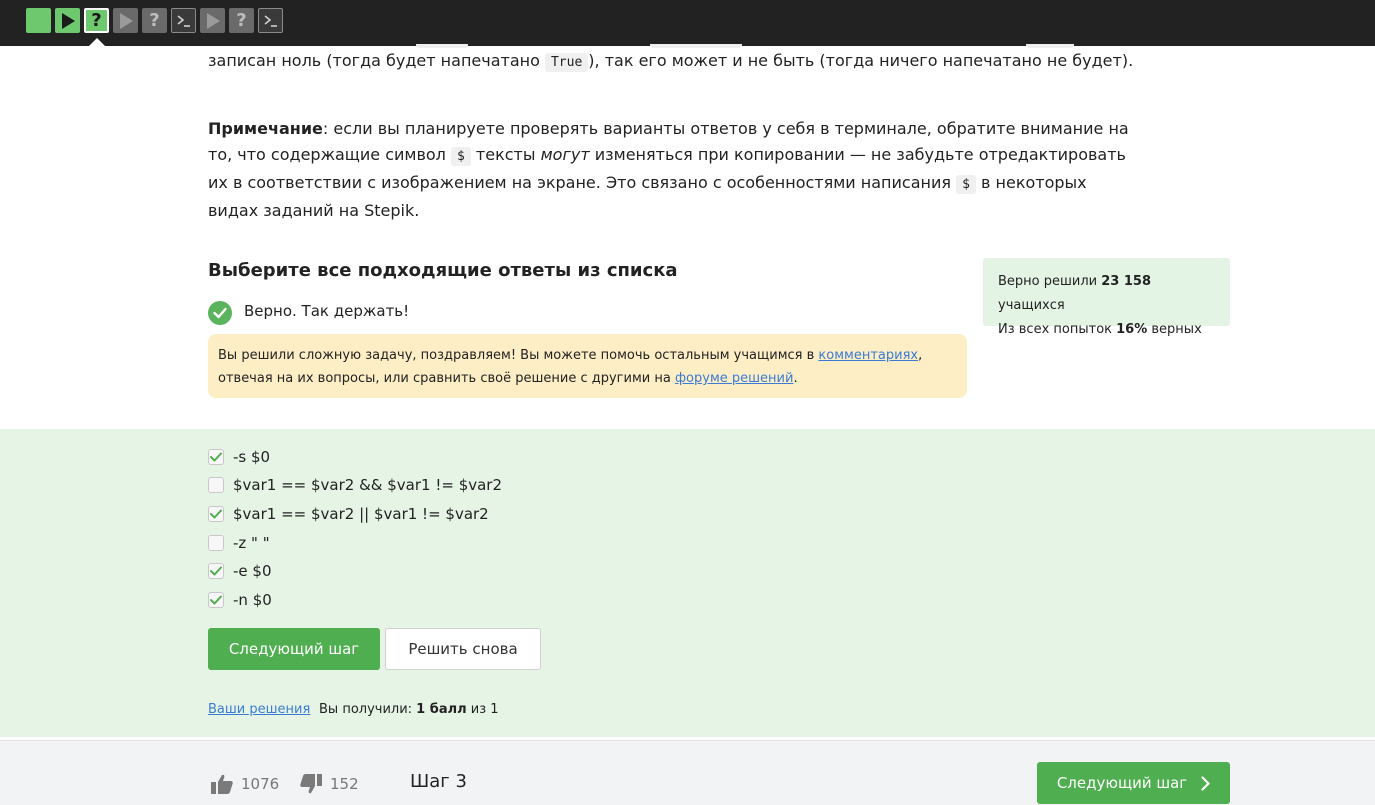 This screenshot has width=1375, height=805. What do you see at coordinates (1031, 305) in the screenshot?
I see `stat-label: учащихся` at bounding box center [1031, 305].